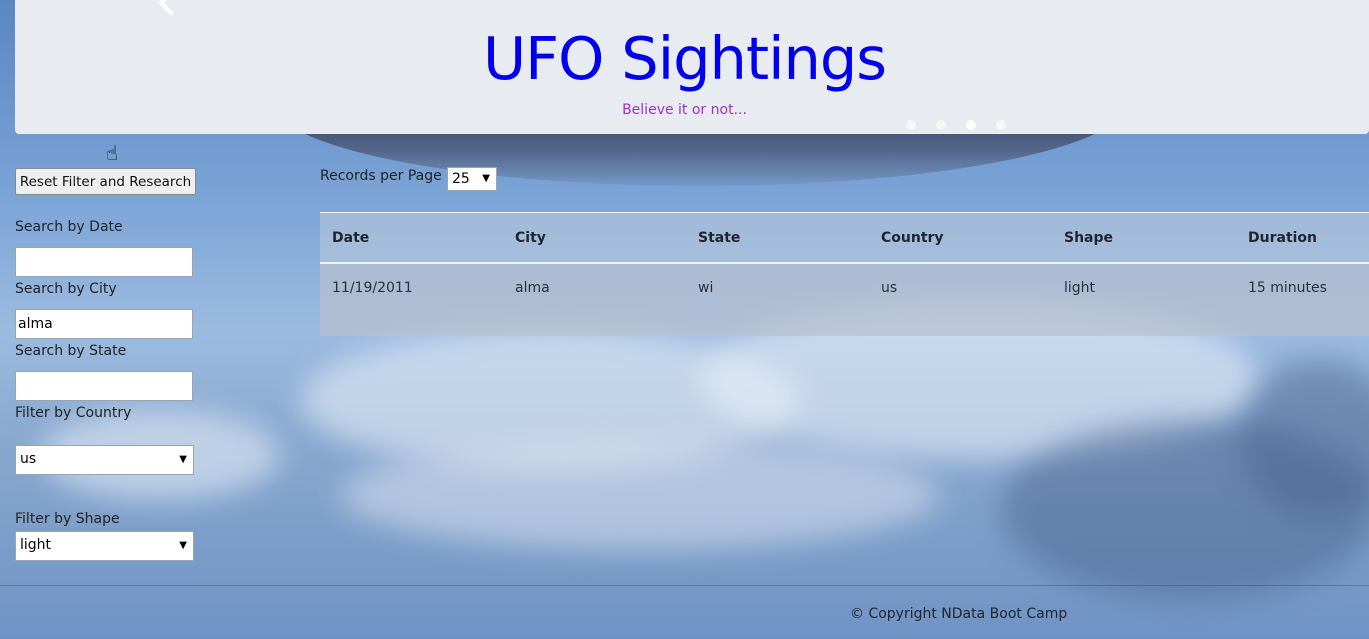 The height and width of the screenshot is (639, 1369). What do you see at coordinates (71, 351) in the screenshot?
I see `state-label: Search by State` at bounding box center [71, 351].